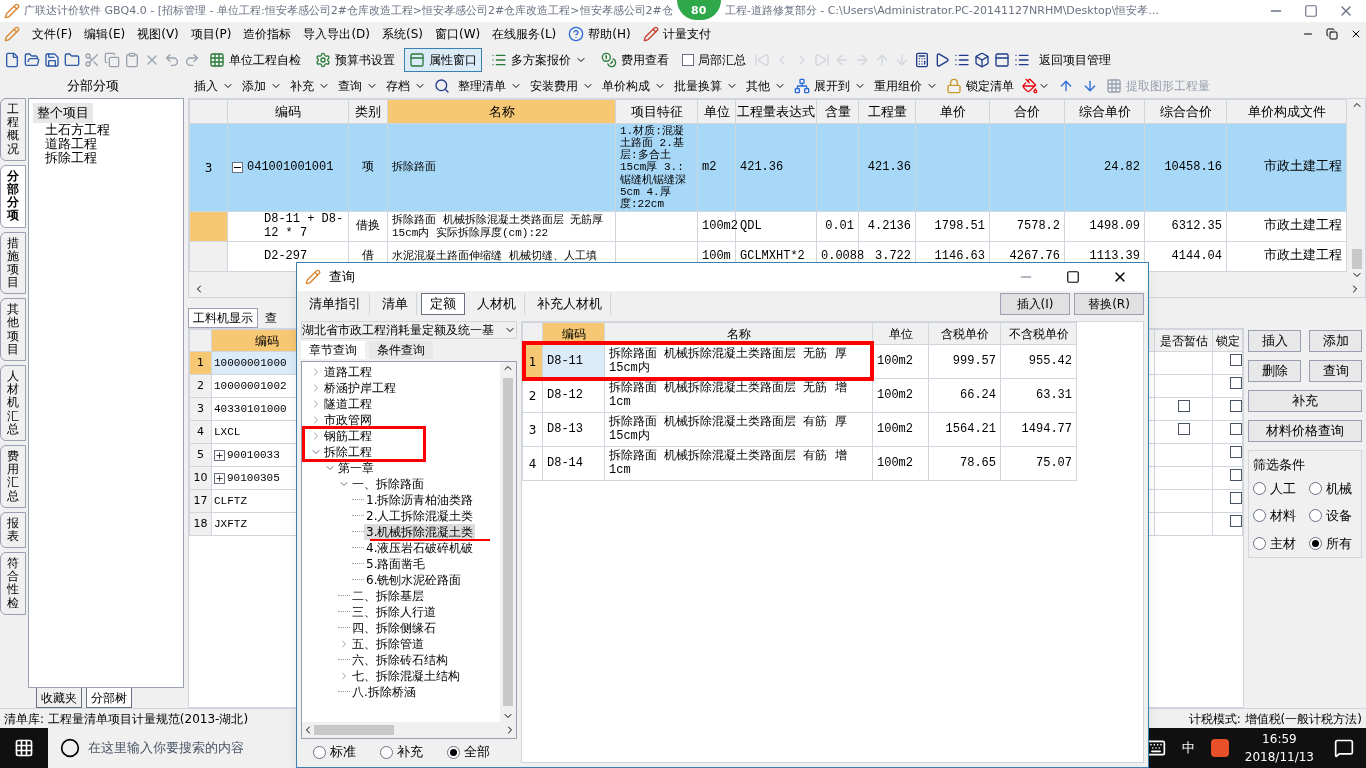 Image resolution: width=1366 pixels, height=768 pixels. What do you see at coordinates (980, 86) in the screenshot?
I see `toolbar-button: 锁定清单` at bounding box center [980, 86].